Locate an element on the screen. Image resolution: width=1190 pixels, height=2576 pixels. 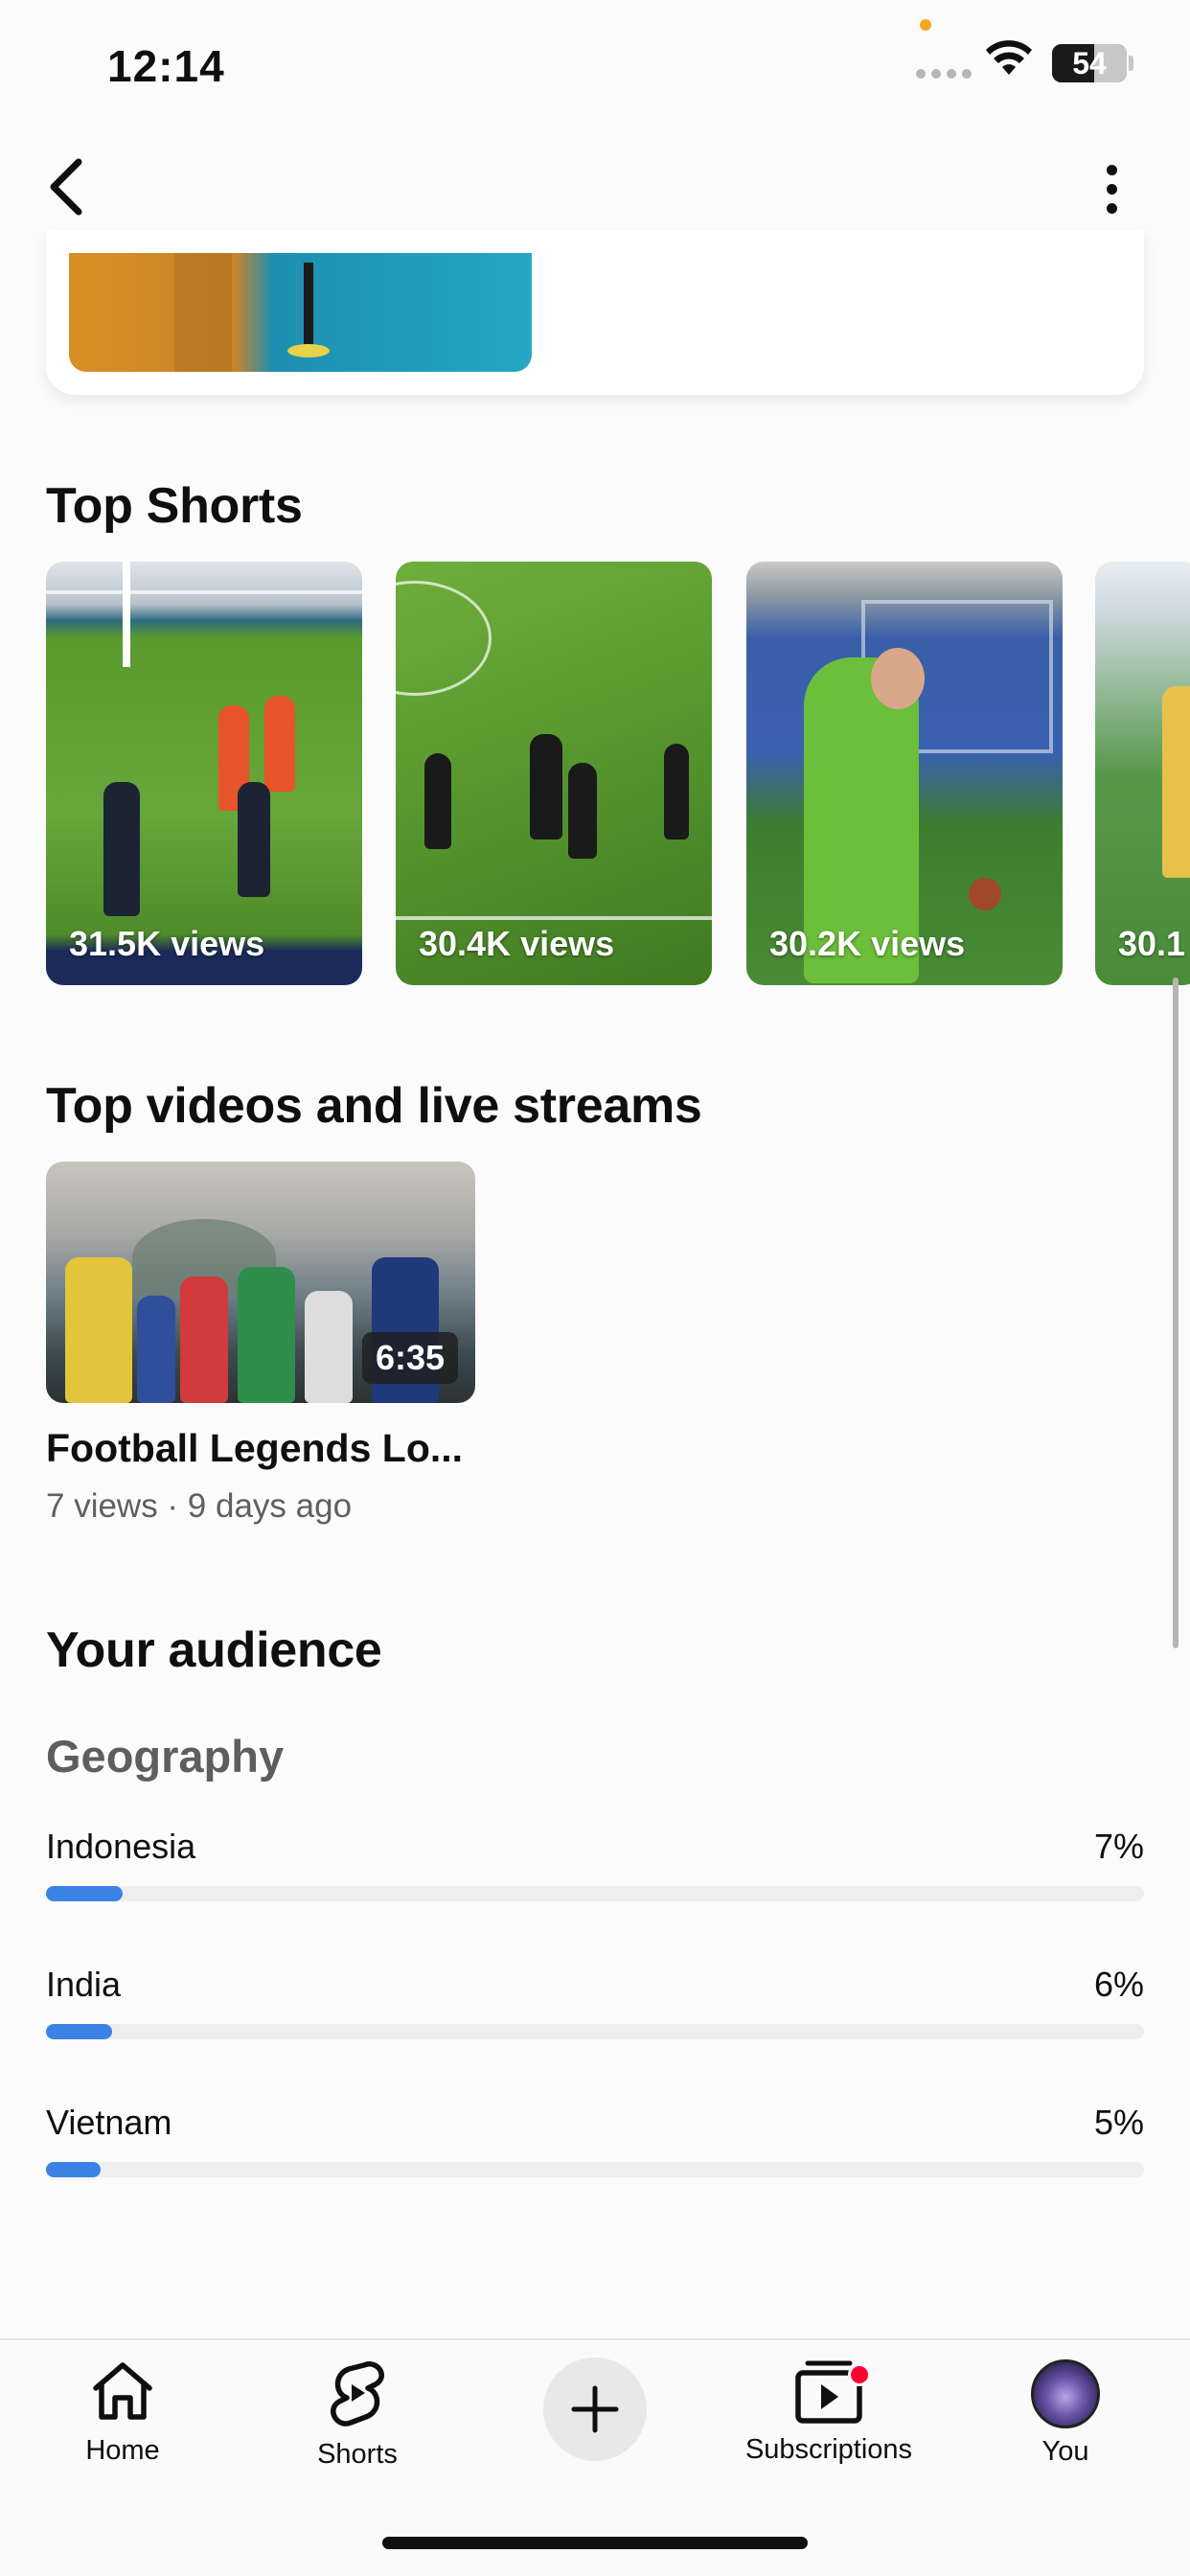
video-thumbnail: 6:35 is located at coordinates (261, 1282).